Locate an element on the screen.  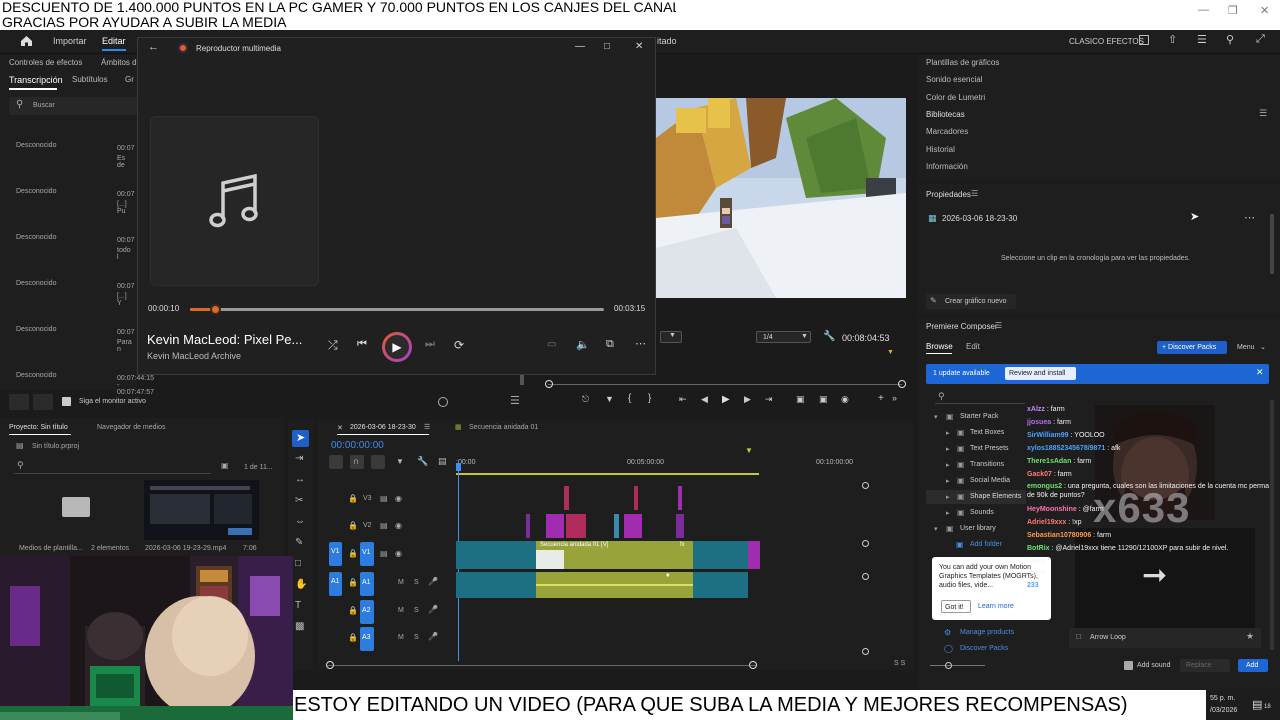
cast-icon: ⧉ is located at coordinates (610, 344).